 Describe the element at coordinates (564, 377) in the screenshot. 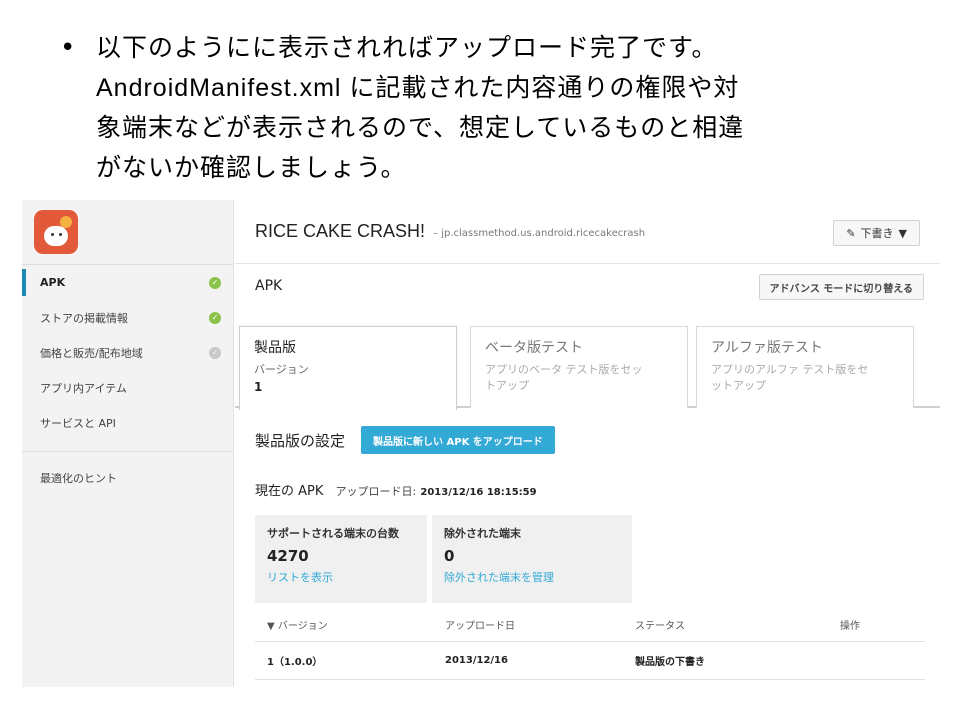

I see `tab-subtitle: アプリのベータ テスト版をセットアップ` at that location.